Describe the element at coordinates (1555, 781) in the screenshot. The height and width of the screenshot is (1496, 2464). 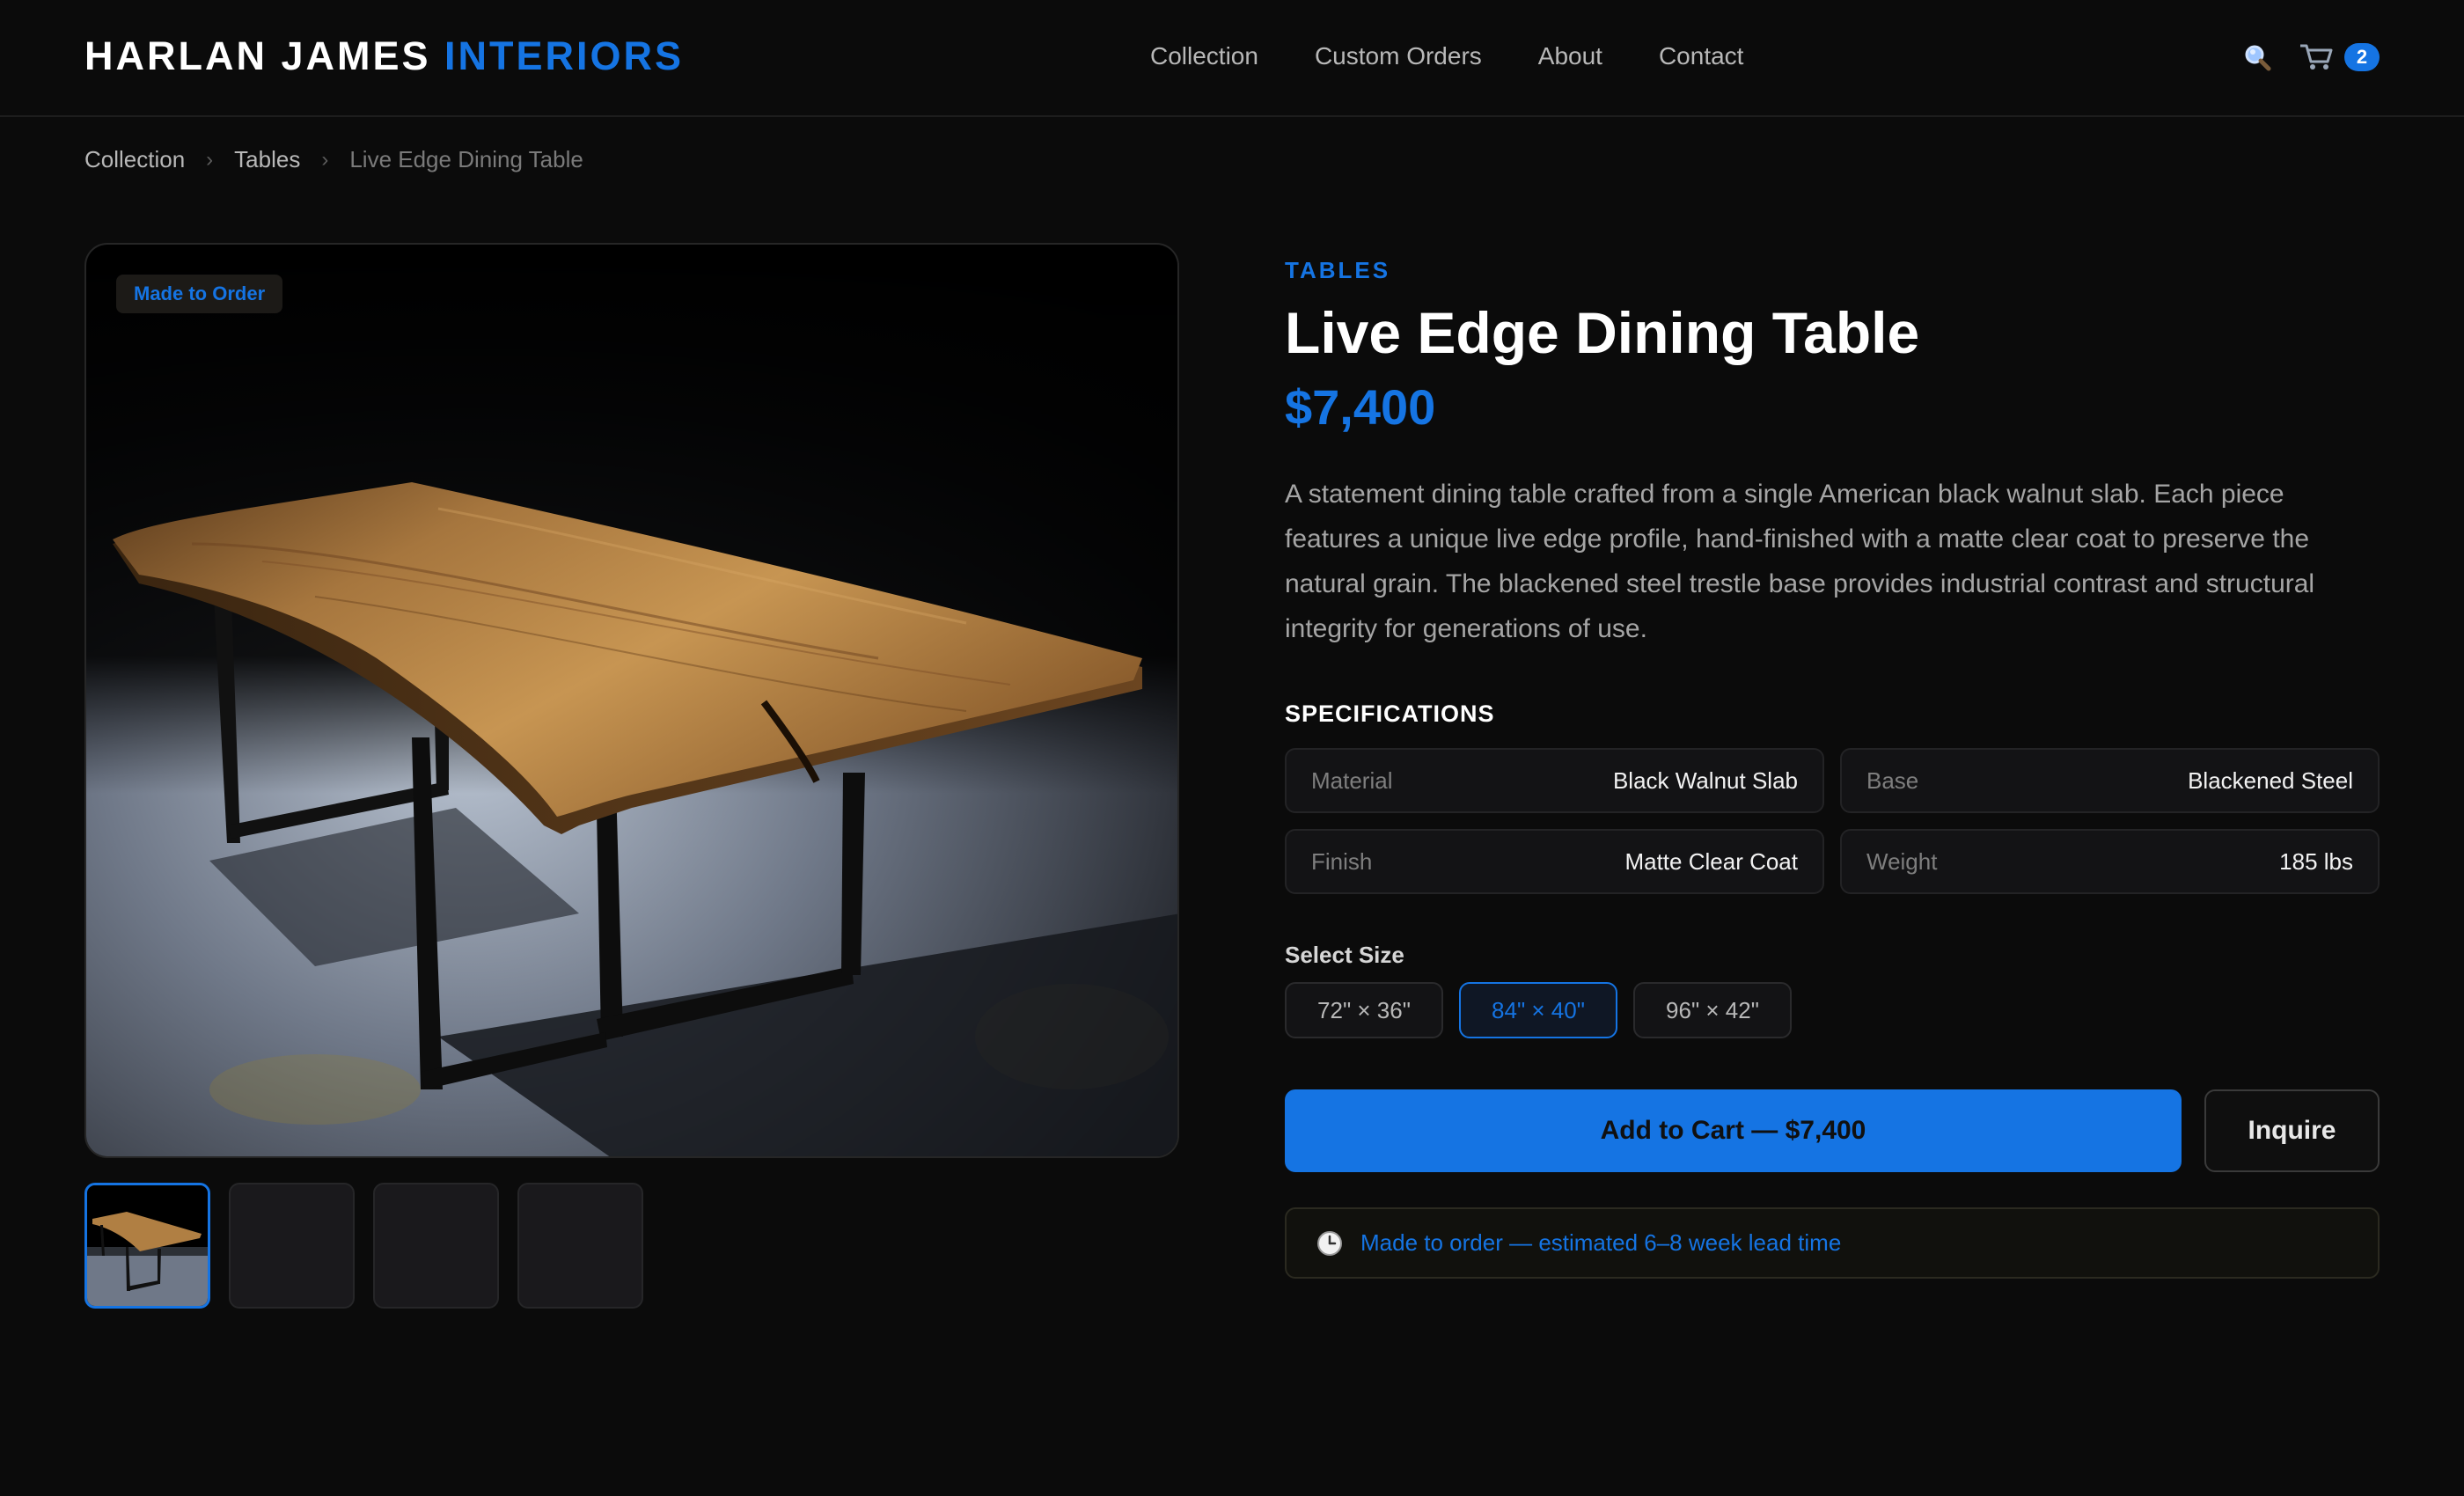
I see `spec-material: Material Black Walnut Slab` at that location.